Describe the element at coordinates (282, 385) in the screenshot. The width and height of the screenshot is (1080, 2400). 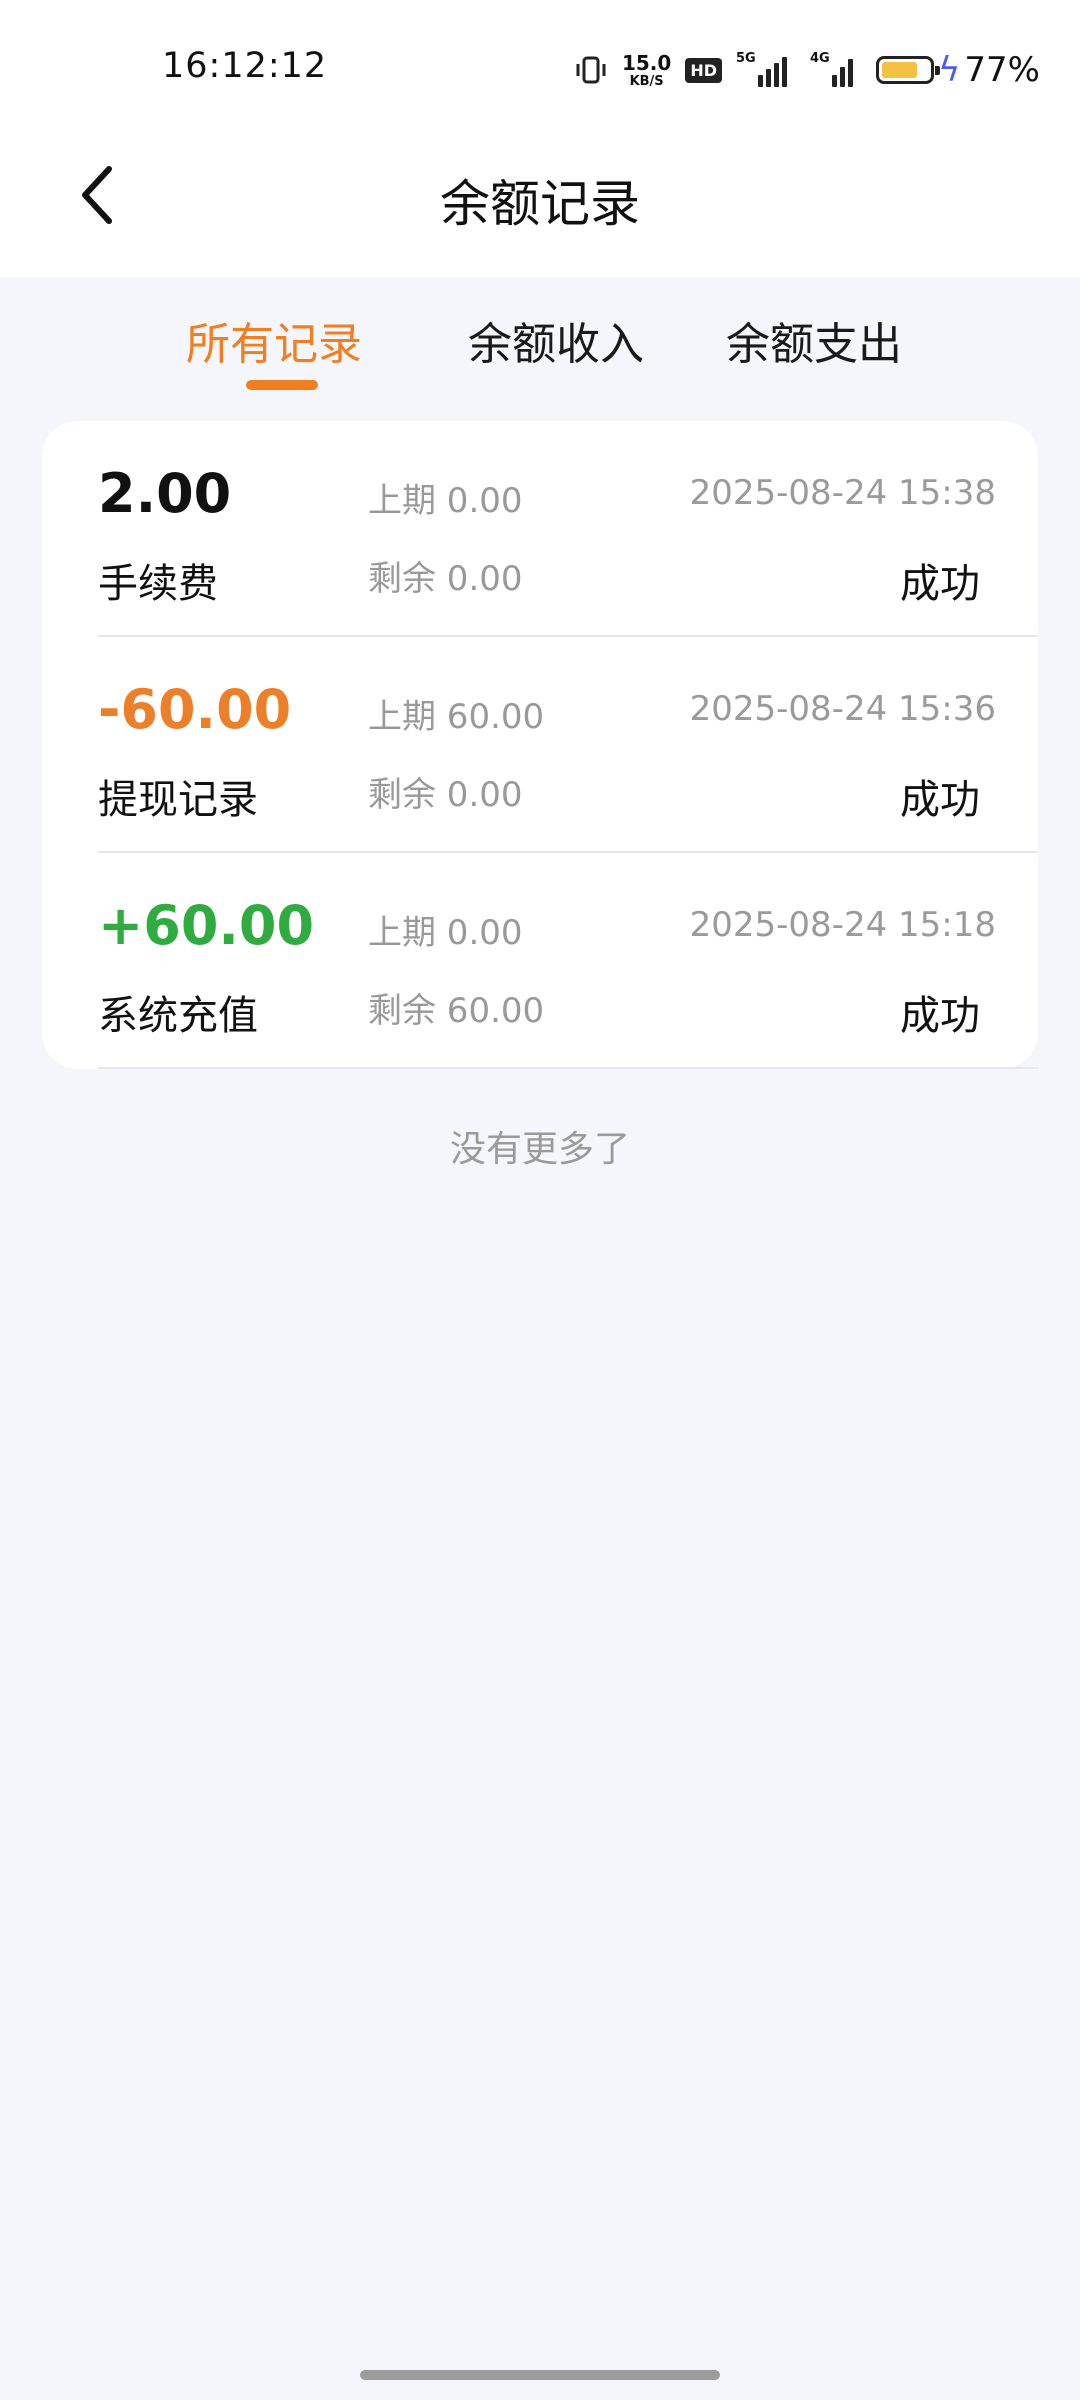
I see `tab-active-indicator` at that location.